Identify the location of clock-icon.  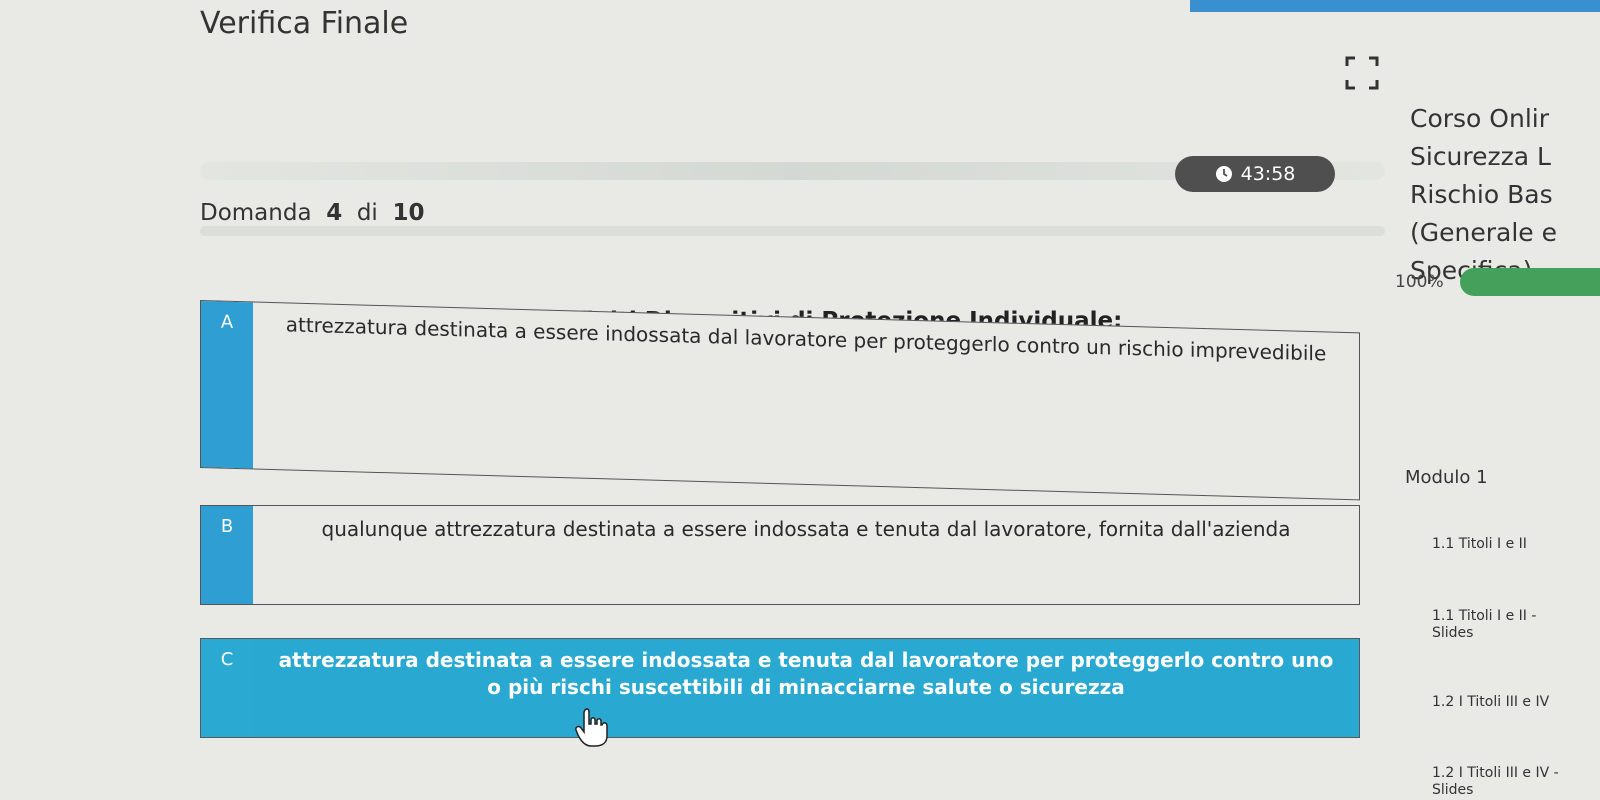
(1223, 174).